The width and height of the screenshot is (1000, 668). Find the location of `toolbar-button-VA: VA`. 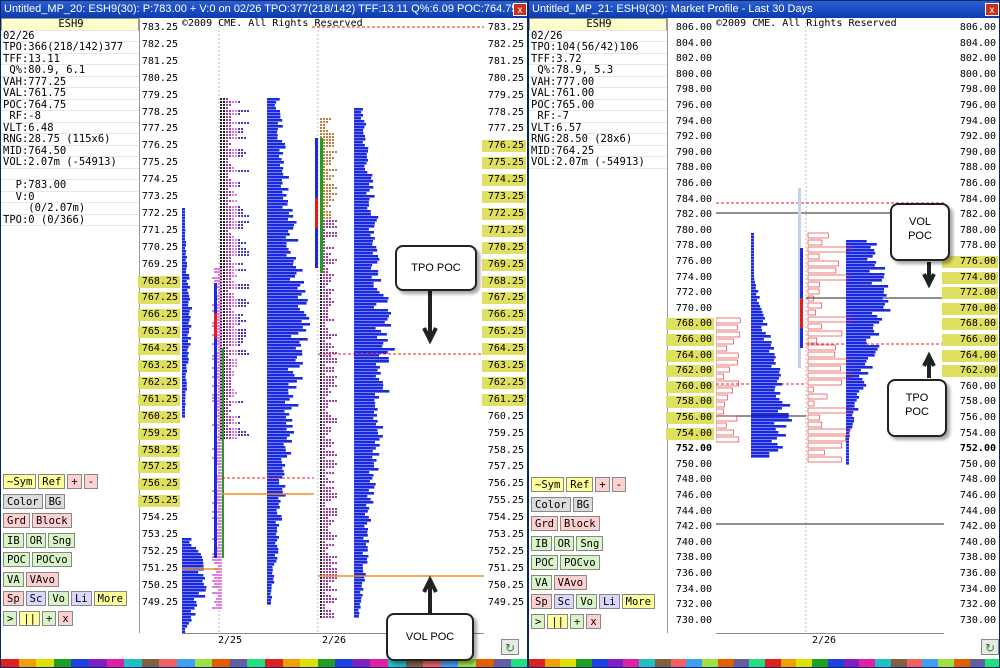

toolbar-button-VA: VA is located at coordinates (541, 582).